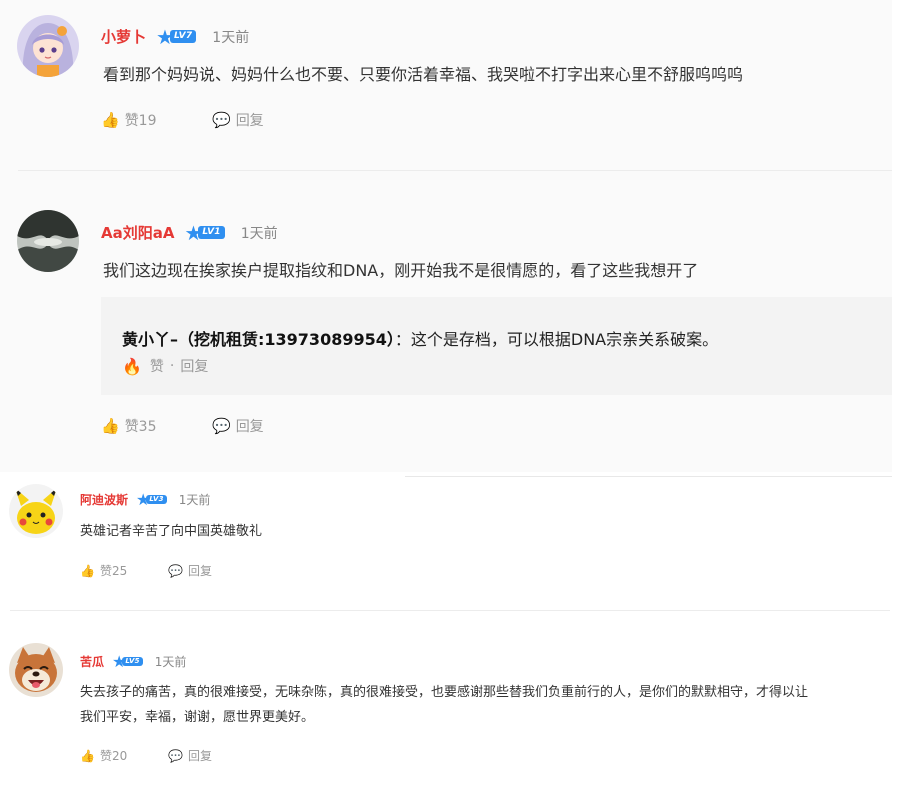  I want to click on reply-author: 黄小丫–（挖机租赁:13973089954）, so click(258, 339).